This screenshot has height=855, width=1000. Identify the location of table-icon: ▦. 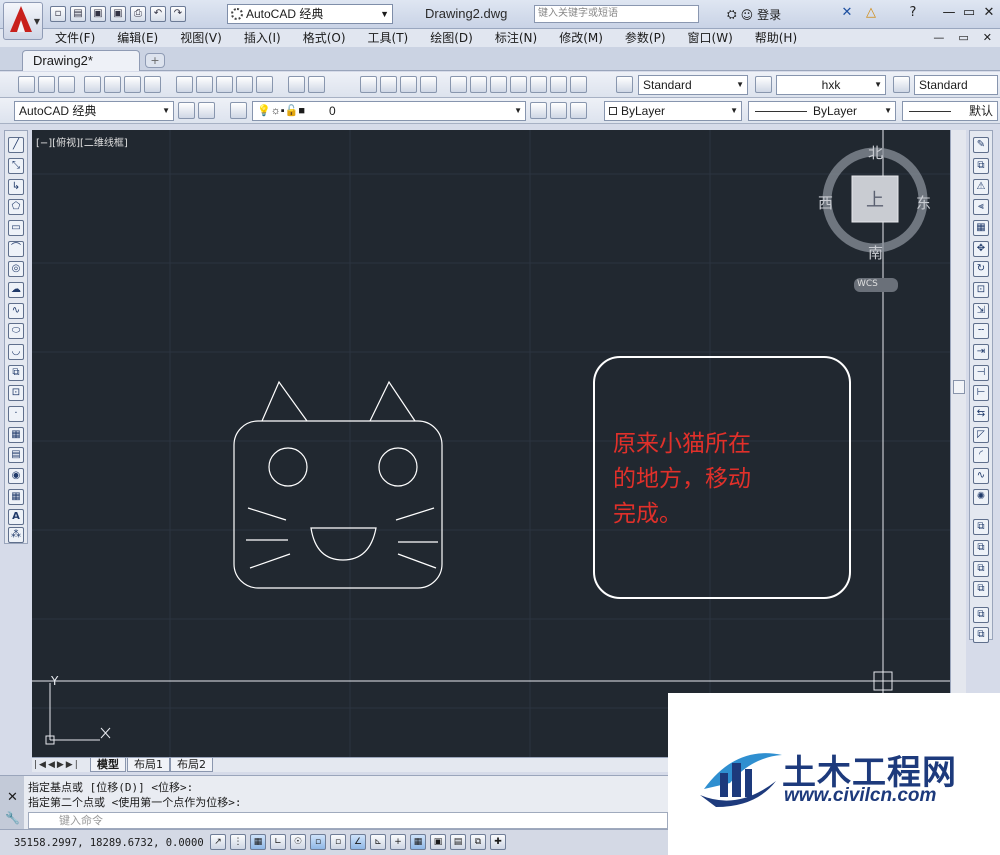
(16, 497).